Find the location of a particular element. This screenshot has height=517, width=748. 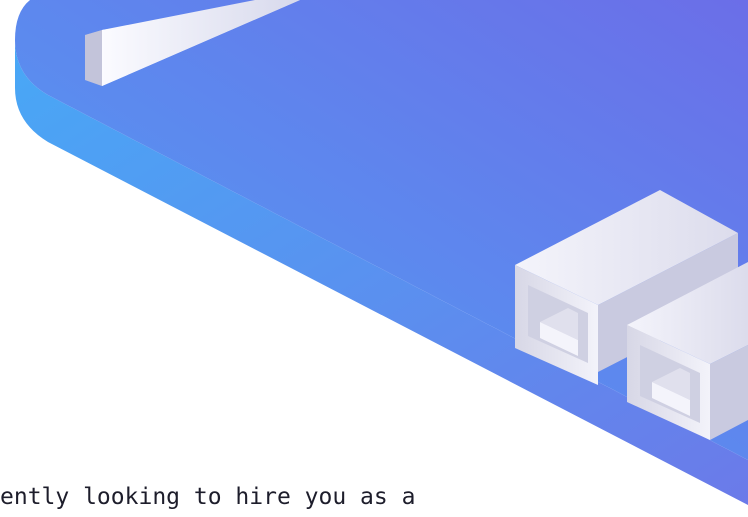

hero-text: ently looking to hire you as a is located at coordinates (208, 497).